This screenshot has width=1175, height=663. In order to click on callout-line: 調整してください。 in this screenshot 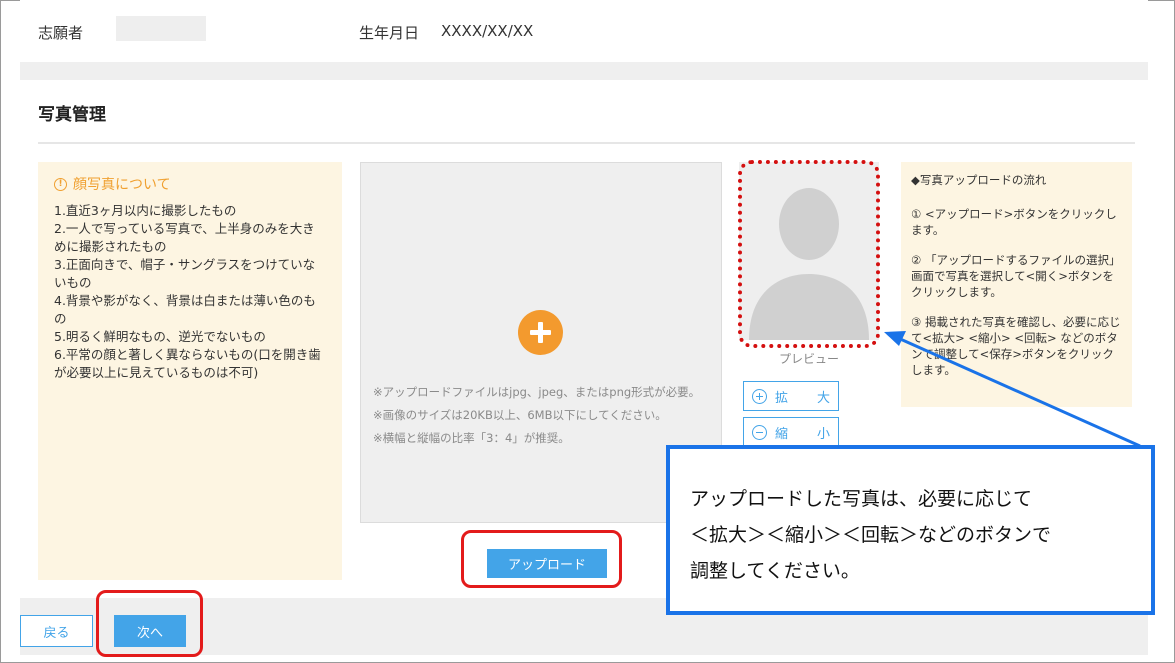, I will do `click(775, 571)`.